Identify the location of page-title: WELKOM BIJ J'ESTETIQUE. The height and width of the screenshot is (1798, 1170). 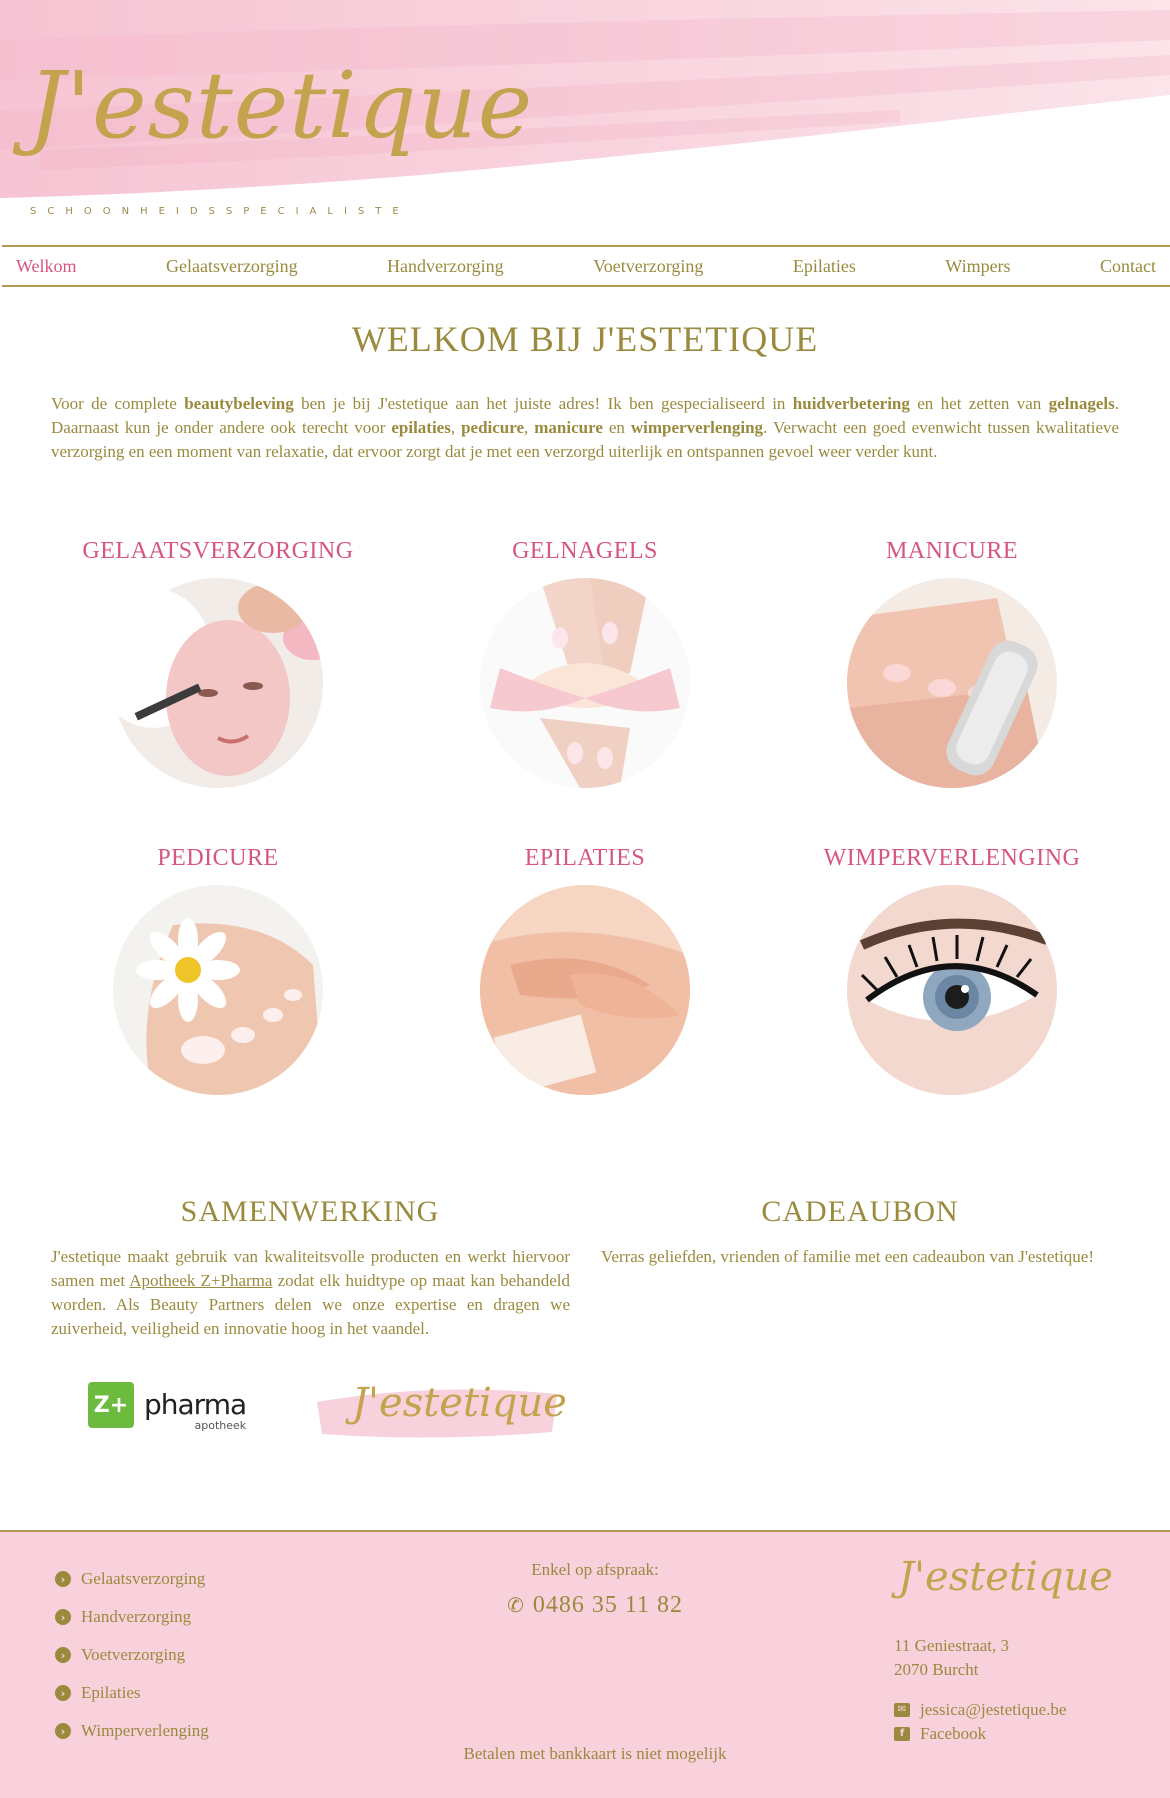
(585, 339).